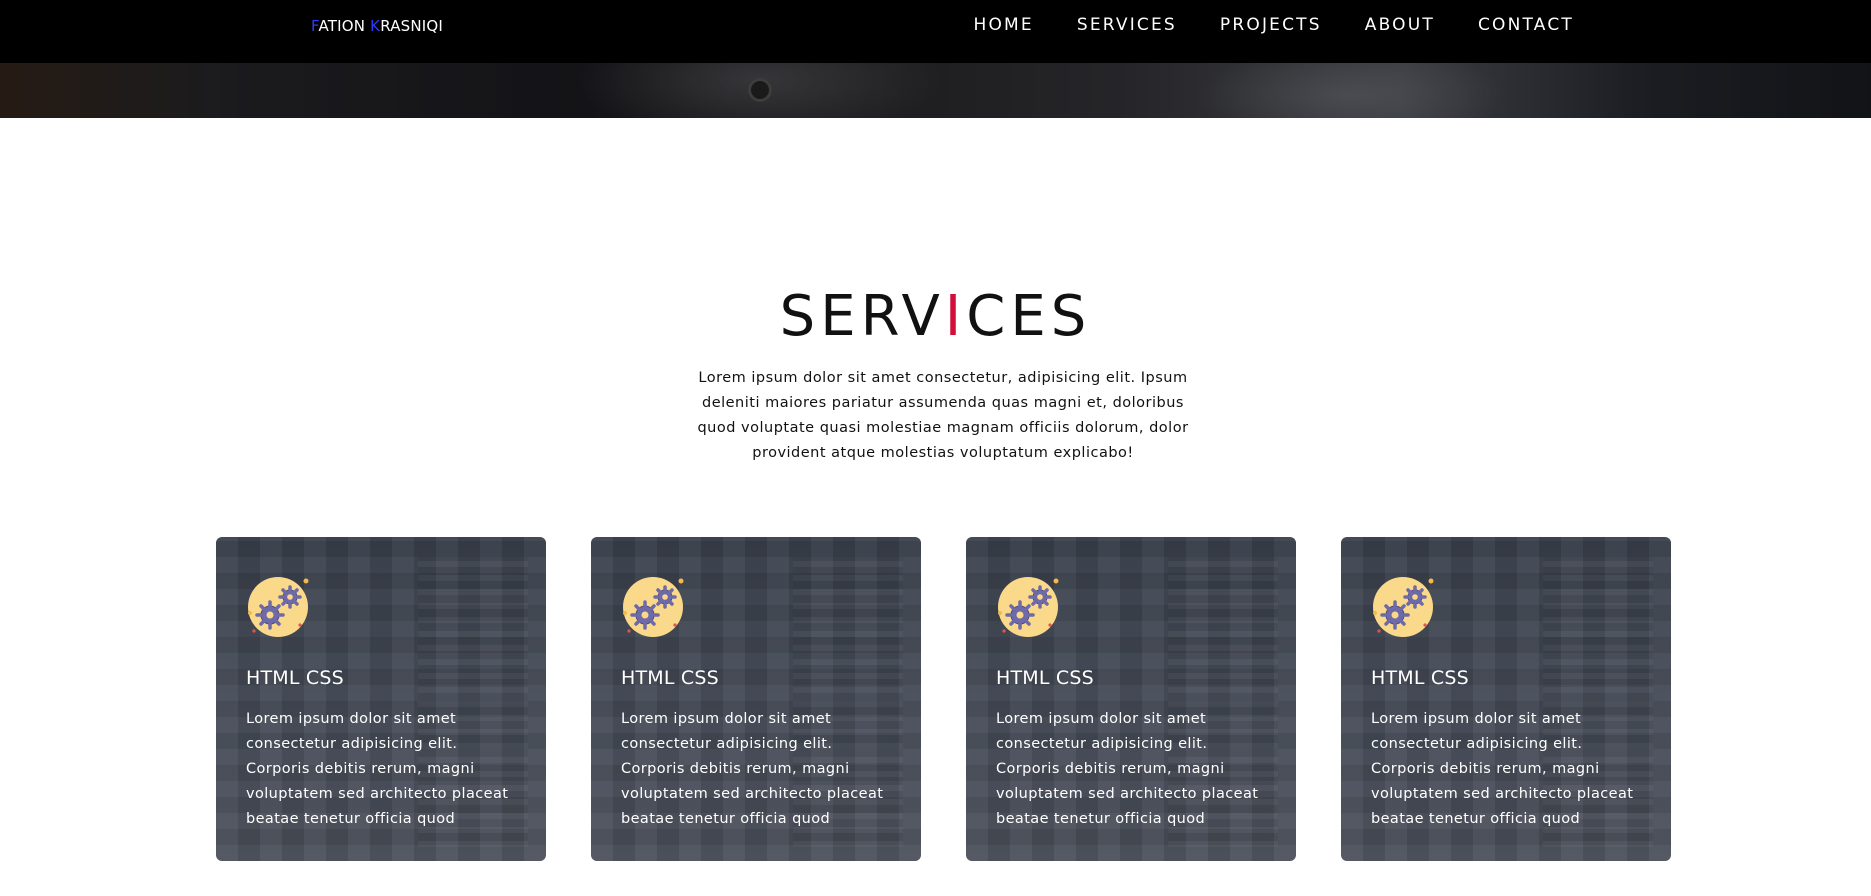  Describe the element at coordinates (1526, 25) in the screenshot. I see `nav-contact: CONTACT` at that location.